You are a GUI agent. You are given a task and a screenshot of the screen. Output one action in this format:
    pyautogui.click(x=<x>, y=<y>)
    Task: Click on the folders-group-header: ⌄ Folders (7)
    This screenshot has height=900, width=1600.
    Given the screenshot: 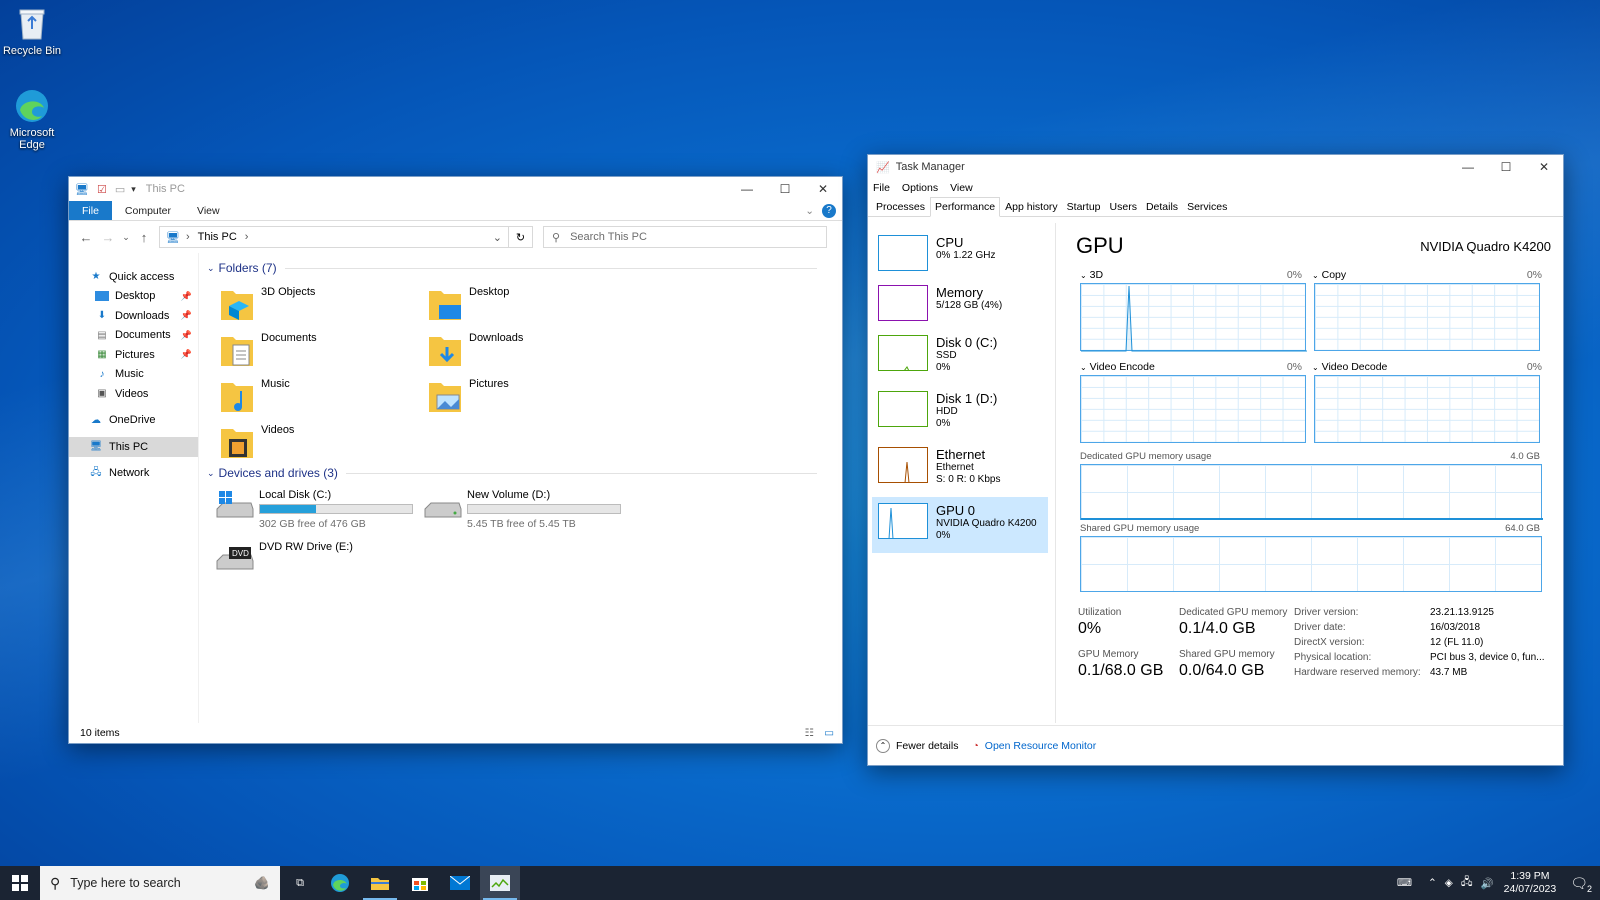 What is the action you would take?
    pyautogui.click(x=512, y=268)
    